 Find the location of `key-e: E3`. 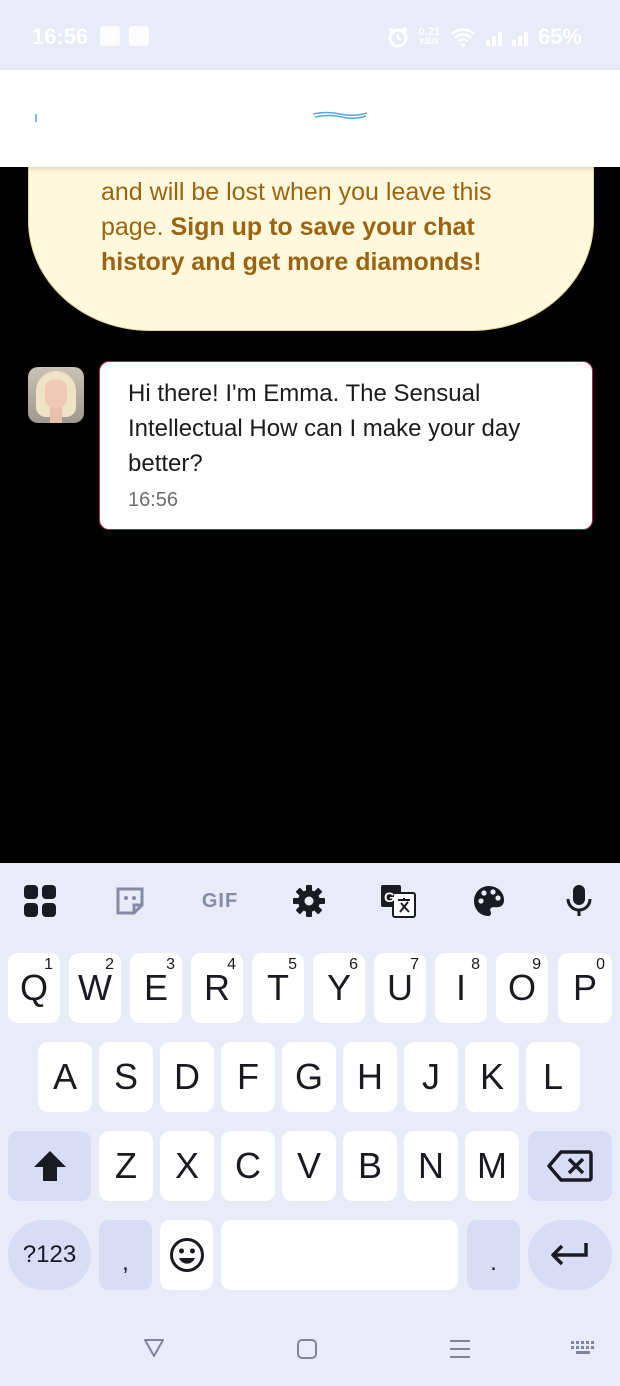

key-e: E3 is located at coordinates (156, 988).